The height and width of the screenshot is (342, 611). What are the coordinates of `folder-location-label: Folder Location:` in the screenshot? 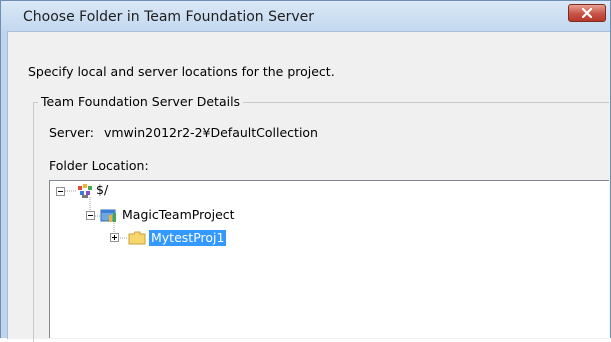 It's located at (99, 165).